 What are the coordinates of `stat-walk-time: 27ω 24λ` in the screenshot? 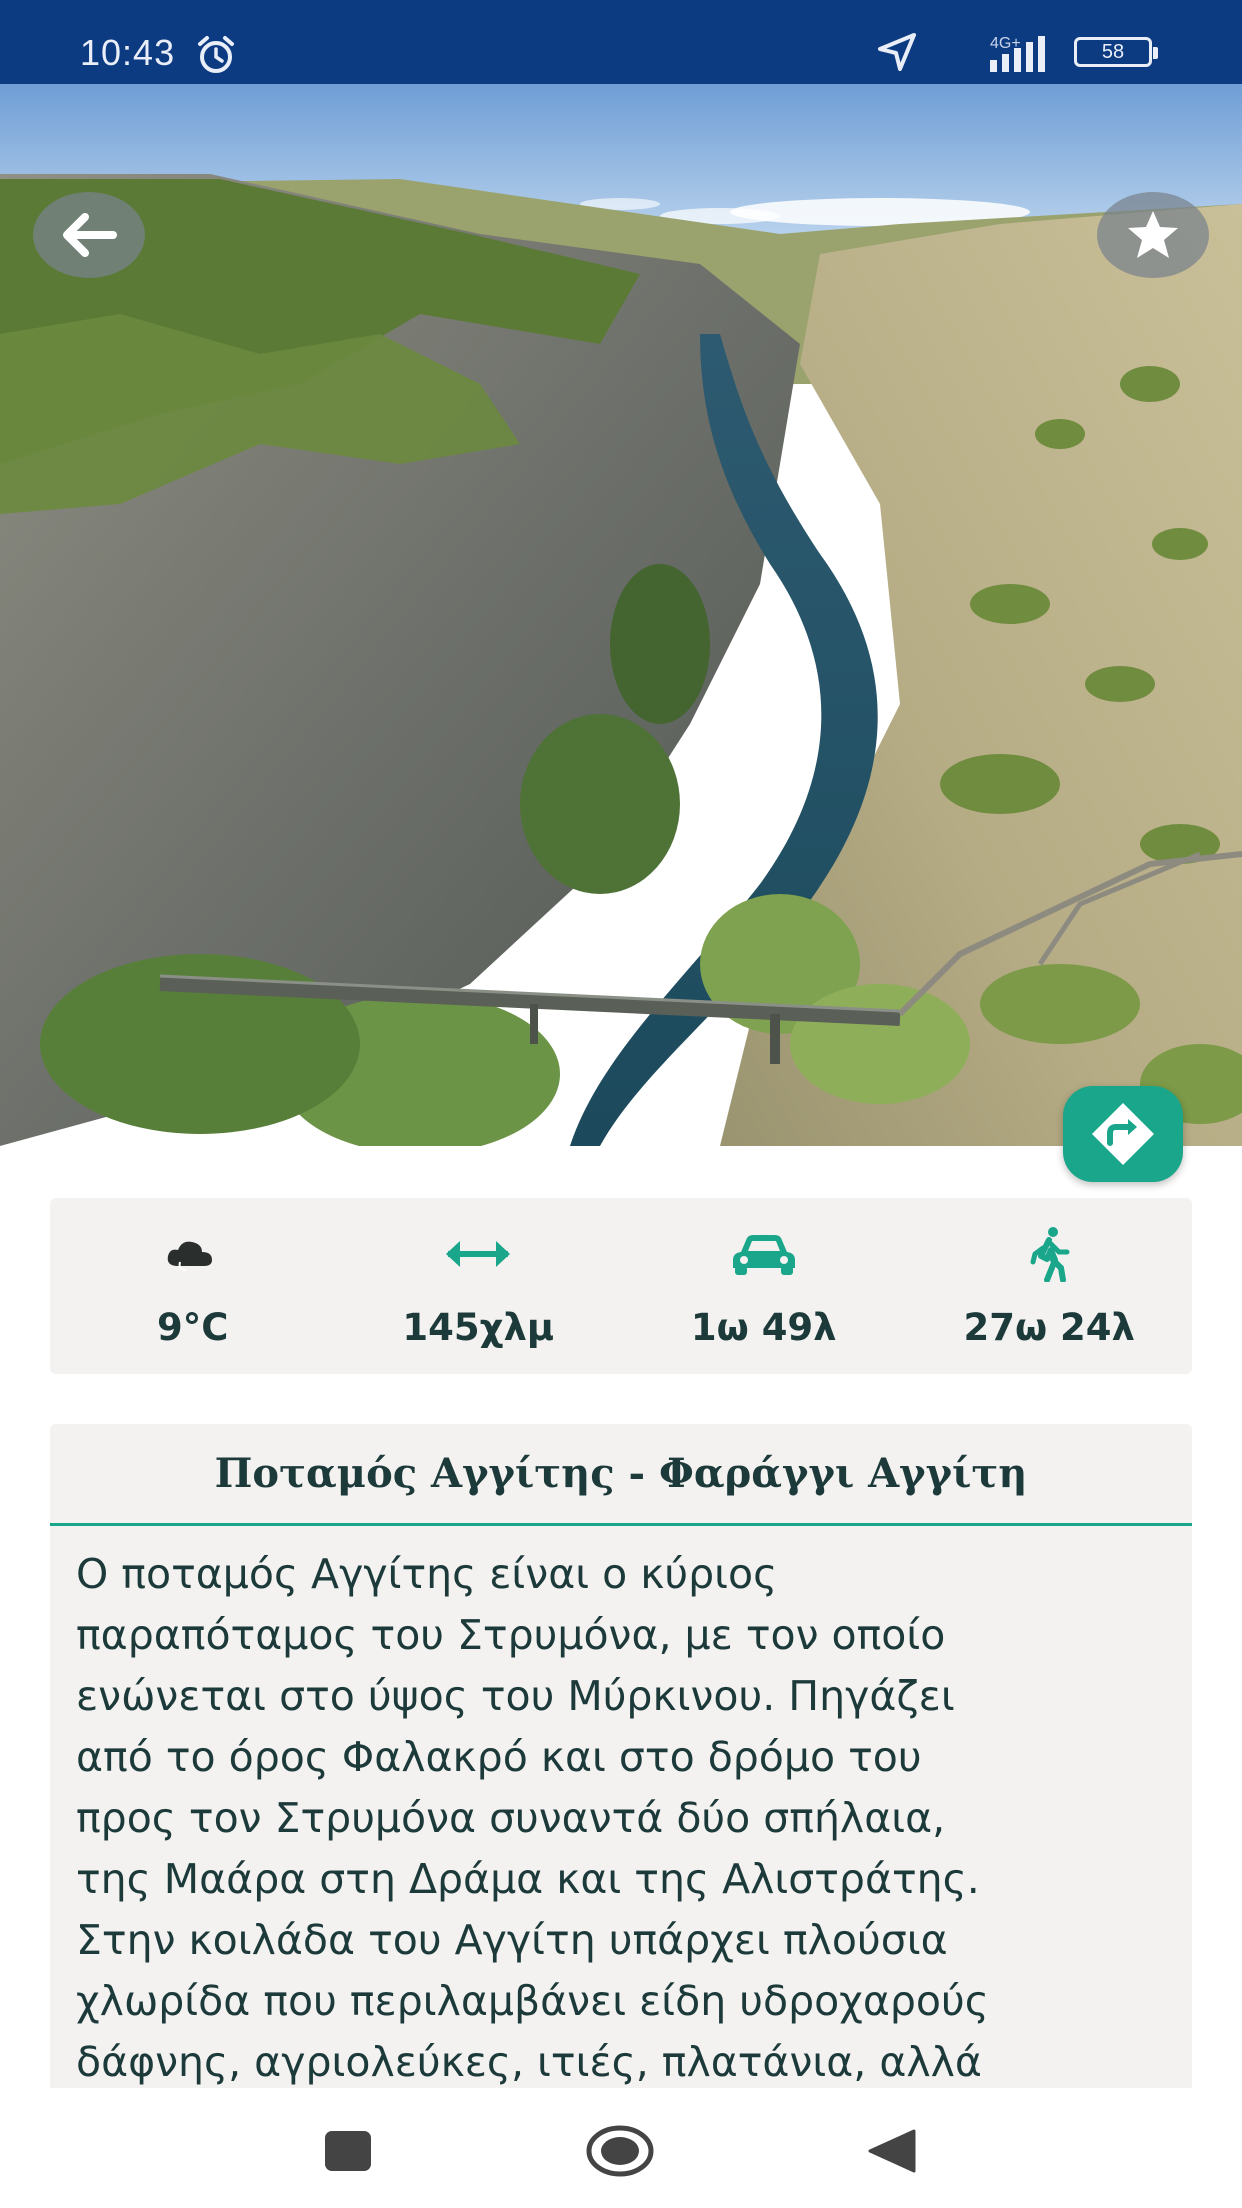 It's located at (1050, 1286).